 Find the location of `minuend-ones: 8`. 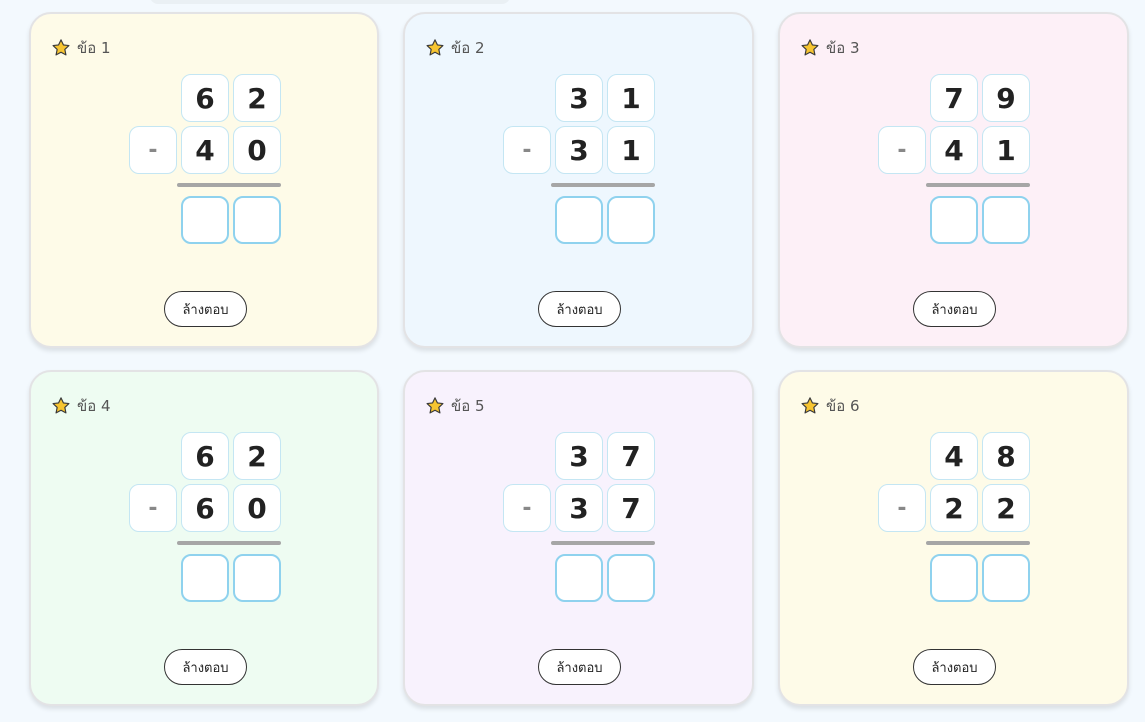

minuend-ones: 8 is located at coordinates (1006, 456).